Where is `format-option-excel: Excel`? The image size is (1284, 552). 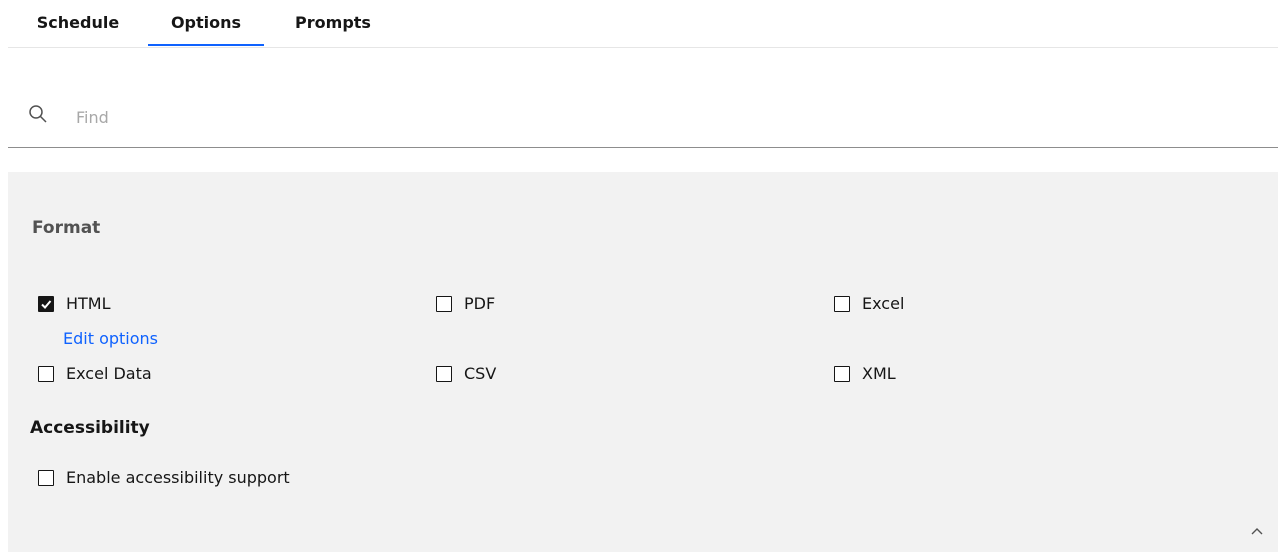 format-option-excel: Excel is located at coordinates (869, 303).